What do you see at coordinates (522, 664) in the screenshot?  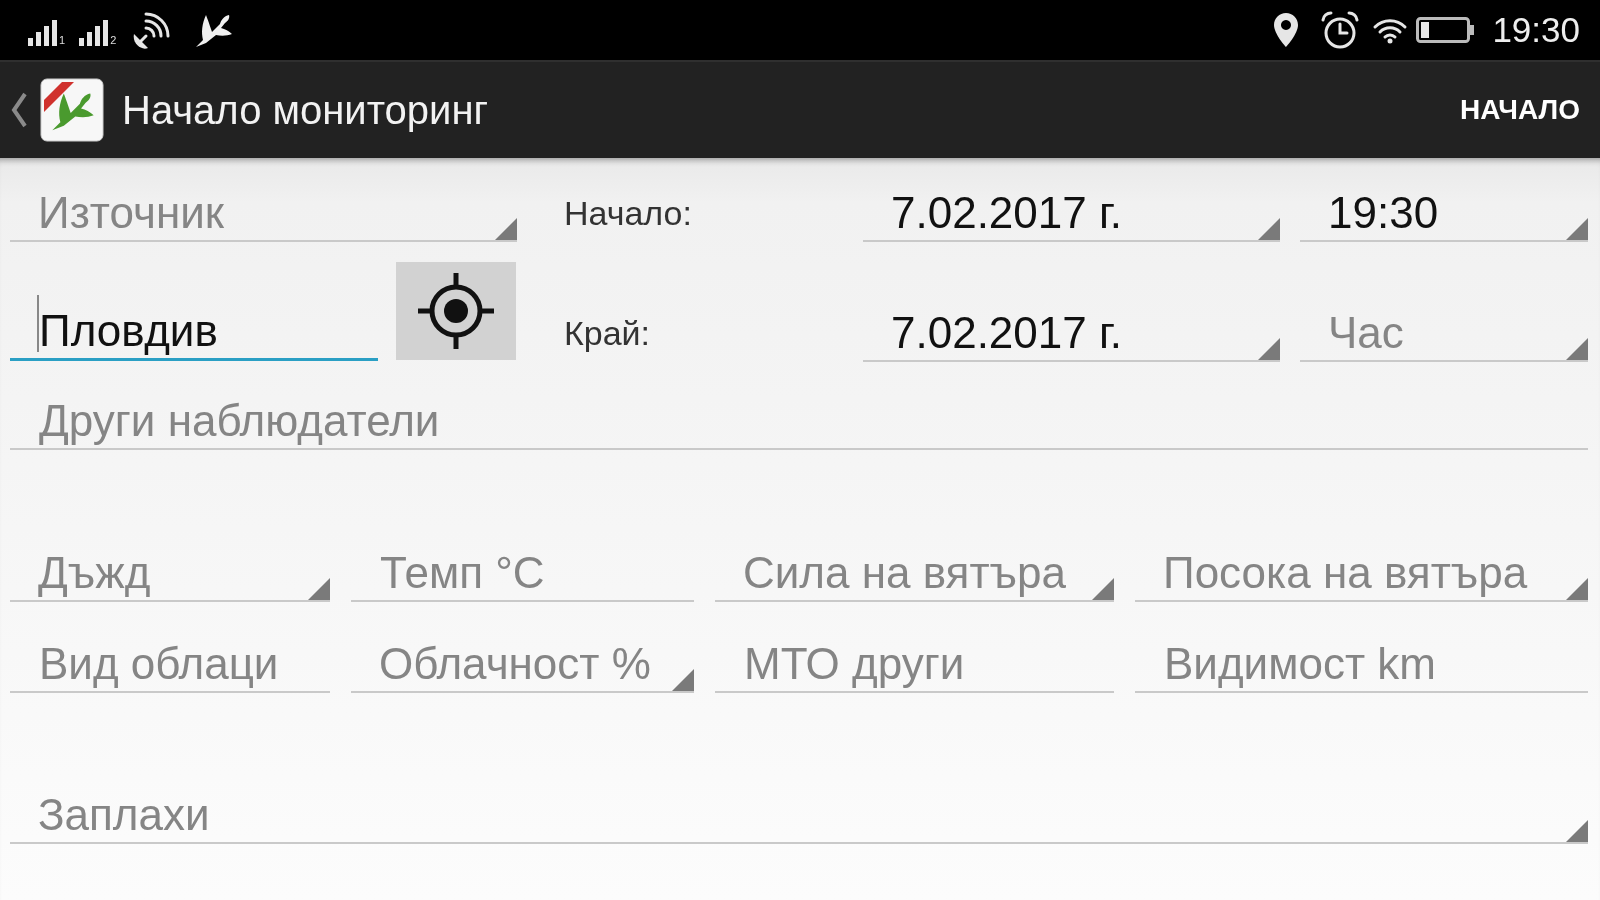 I see `dropdown: Облачност %` at bounding box center [522, 664].